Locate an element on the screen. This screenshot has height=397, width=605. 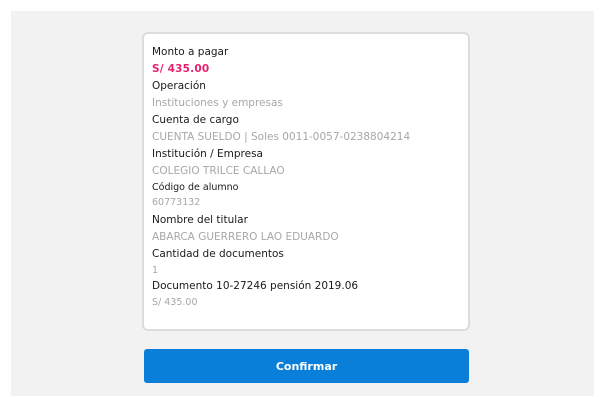
account-label: Cuenta de cargo is located at coordinates (195, 120).